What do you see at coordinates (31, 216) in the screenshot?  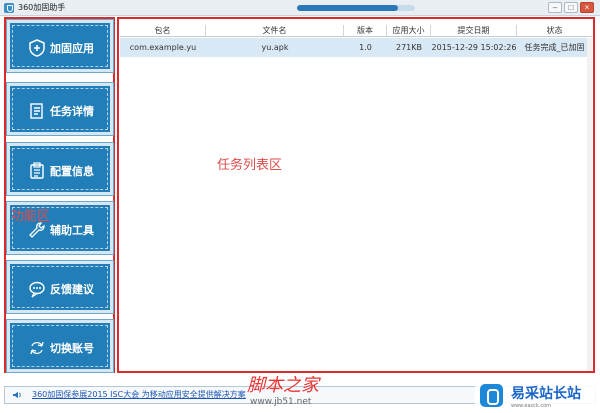 I see `function-area-label: 功能区` at bounding box center [31, 216].